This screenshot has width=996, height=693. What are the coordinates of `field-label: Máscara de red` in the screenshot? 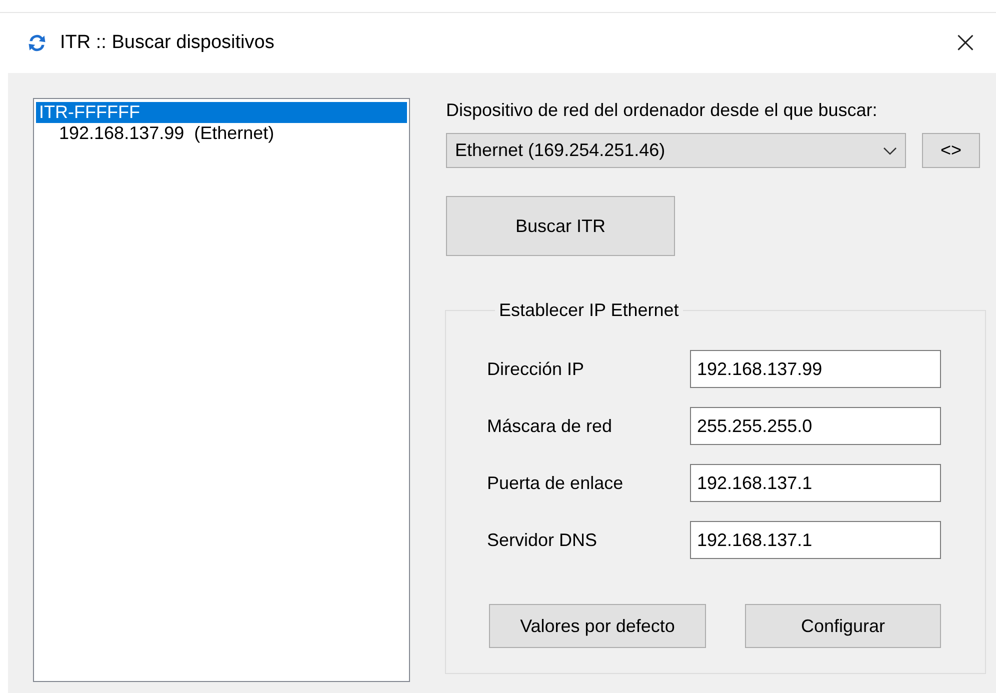 It's located at (549, 426).